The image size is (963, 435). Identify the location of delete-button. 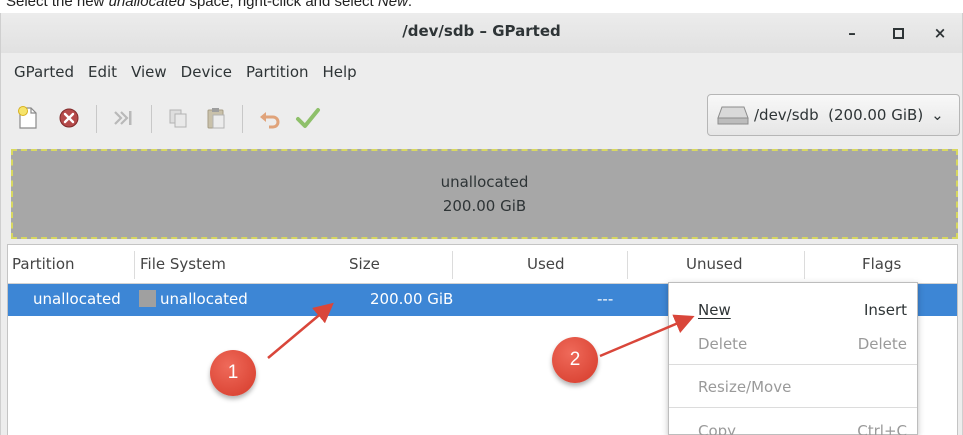
(69, 118).